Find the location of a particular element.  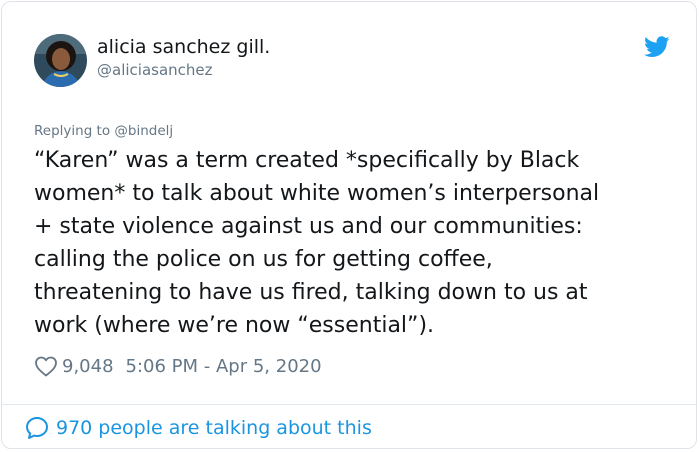

twitter-bird-icon is located at coordinates (657, 47).